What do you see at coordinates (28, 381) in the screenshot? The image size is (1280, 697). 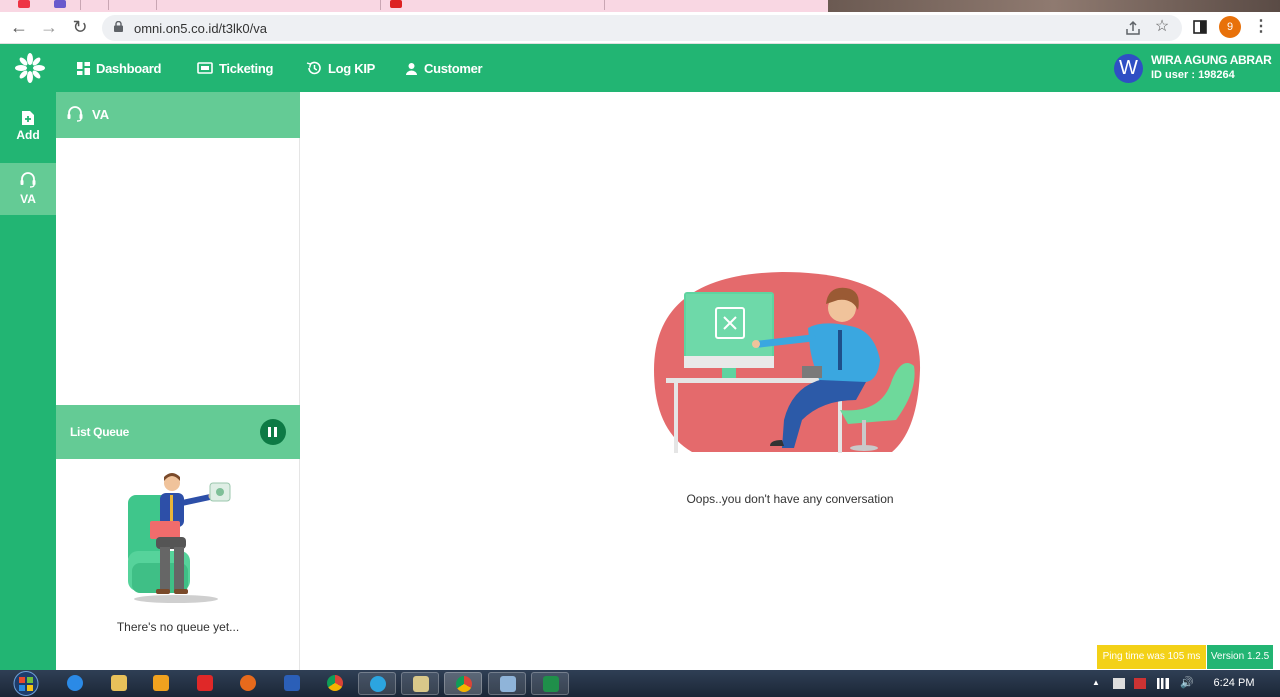 I see `left-rail: Add VA` at bounding box center [28, 381].